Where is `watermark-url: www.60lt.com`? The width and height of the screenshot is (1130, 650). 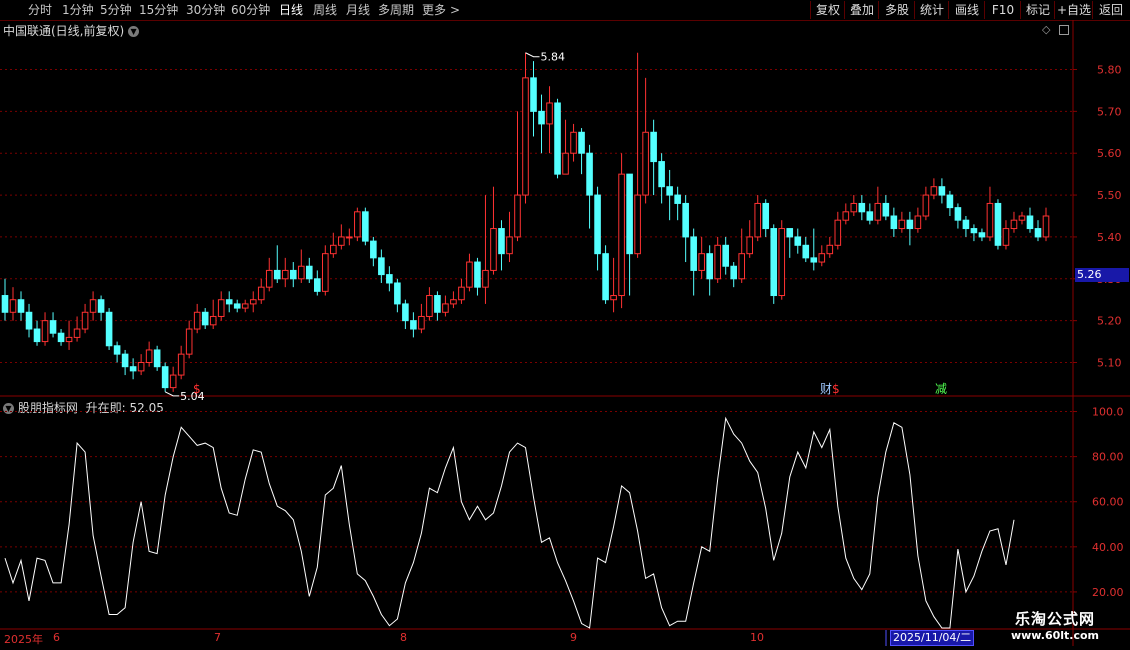
watermark-url: www.60lt.com is located at coordinates (1055, 635).